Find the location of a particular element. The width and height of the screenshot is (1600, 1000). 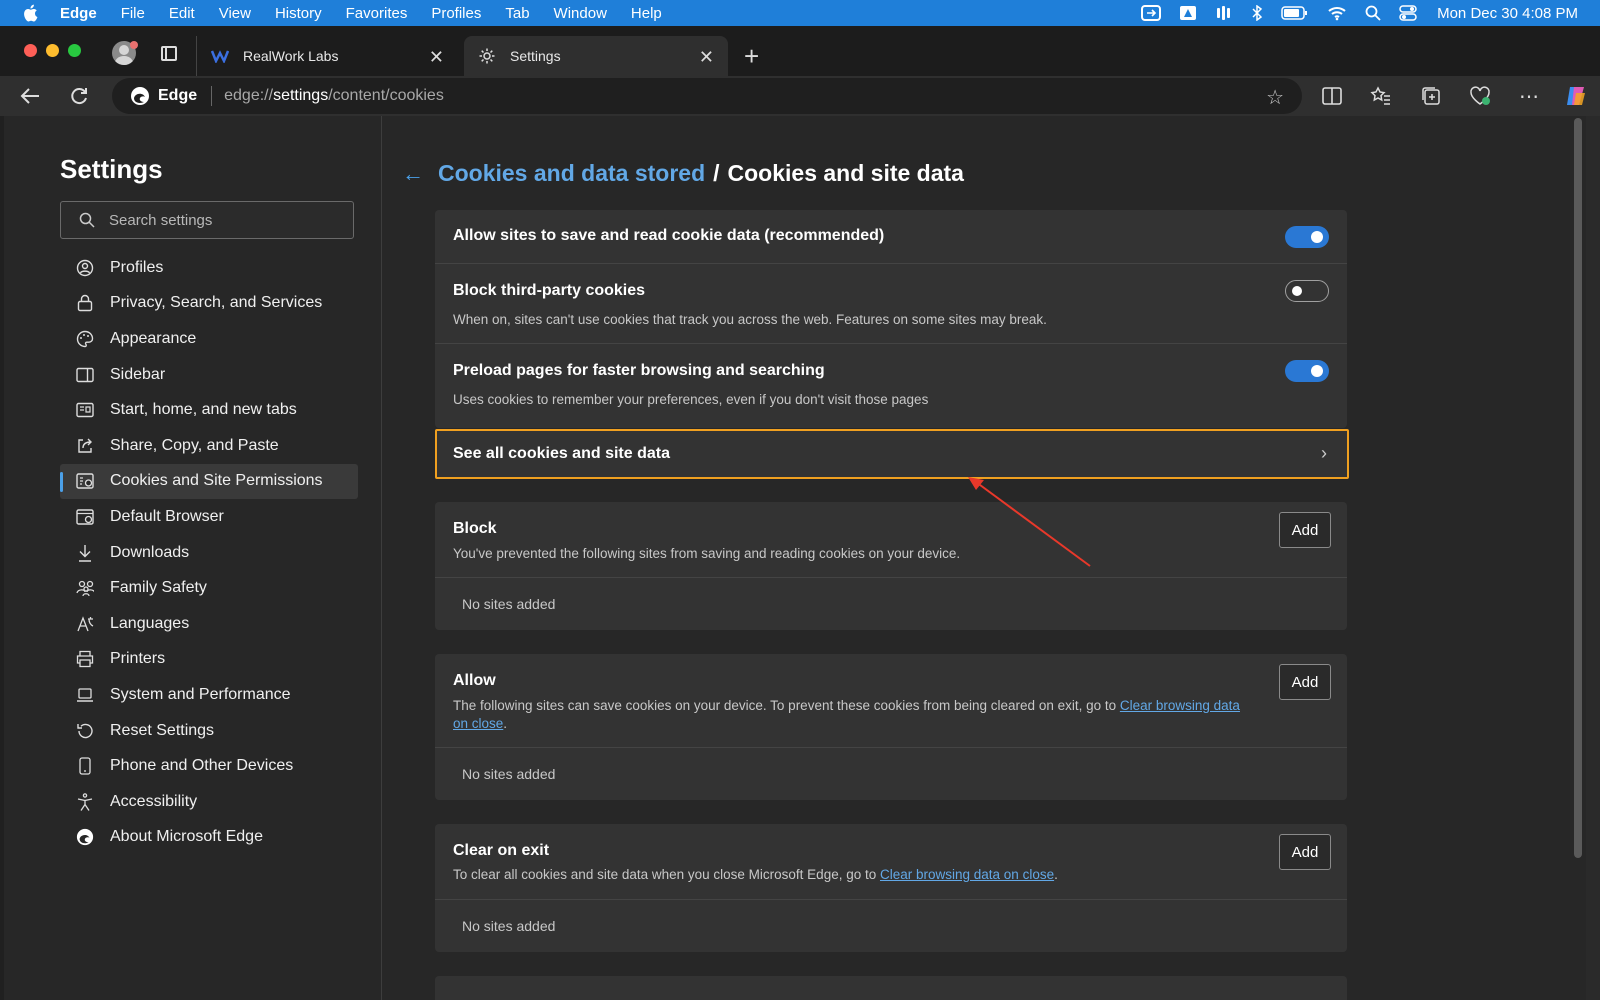

refresh-icon is located at coordinates (79, 96).